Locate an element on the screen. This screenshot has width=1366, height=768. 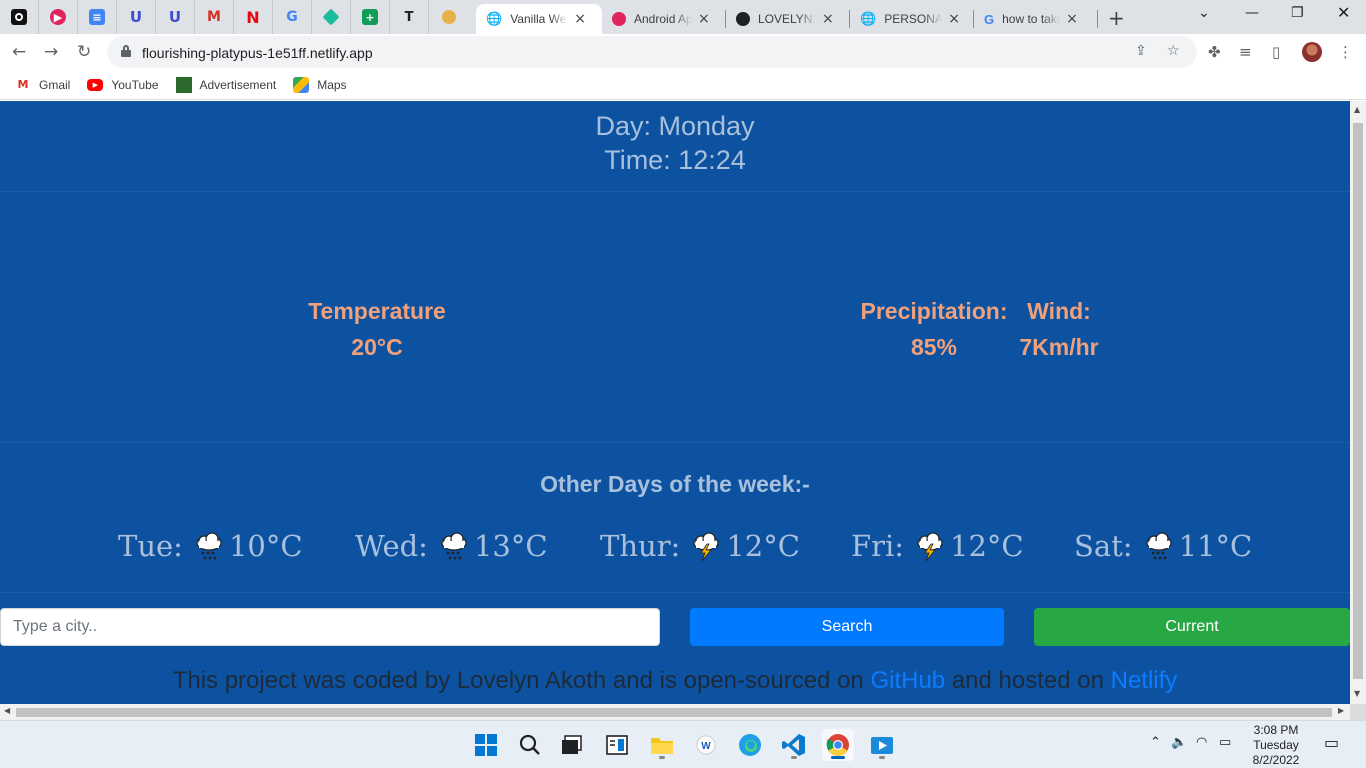
vscode-icon is located at coordinates (793, 745).